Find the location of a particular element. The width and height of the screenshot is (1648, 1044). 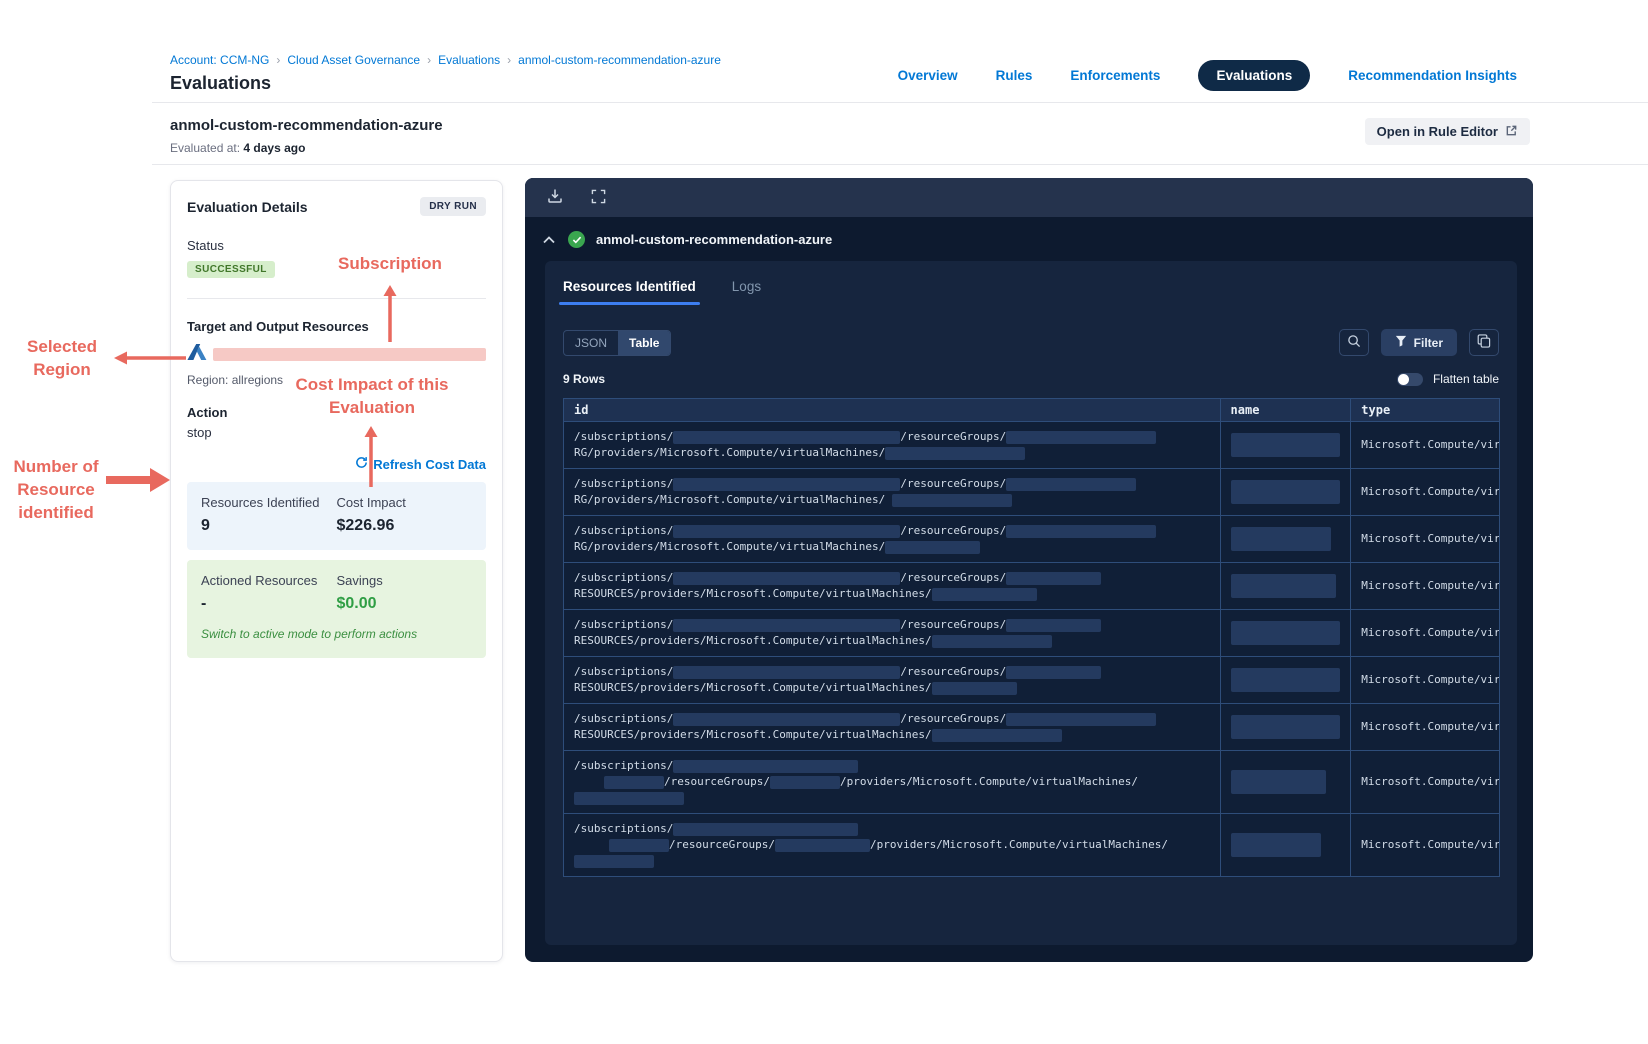

annotation-selected-region: Selected Region is located at coordinates (62, 358).